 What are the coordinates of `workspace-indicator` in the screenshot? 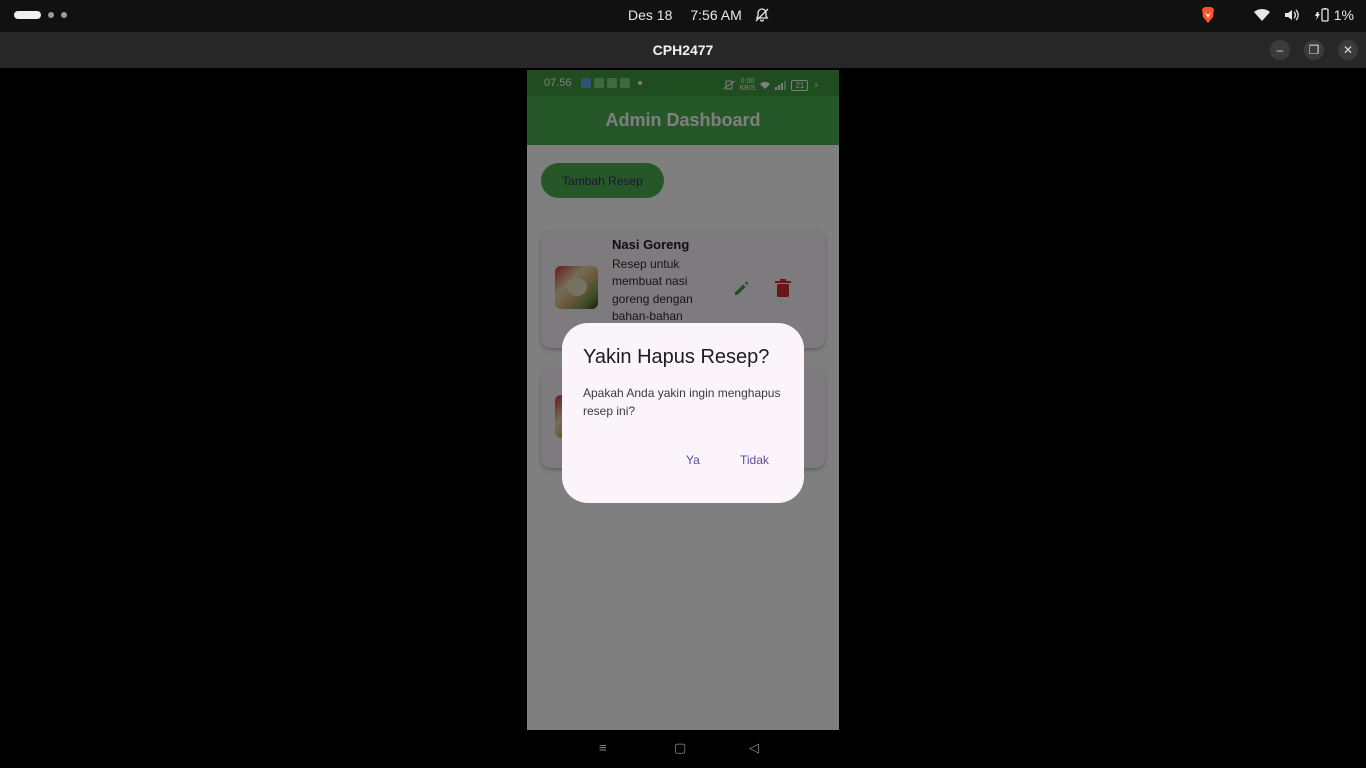 It's located at (40, 15).